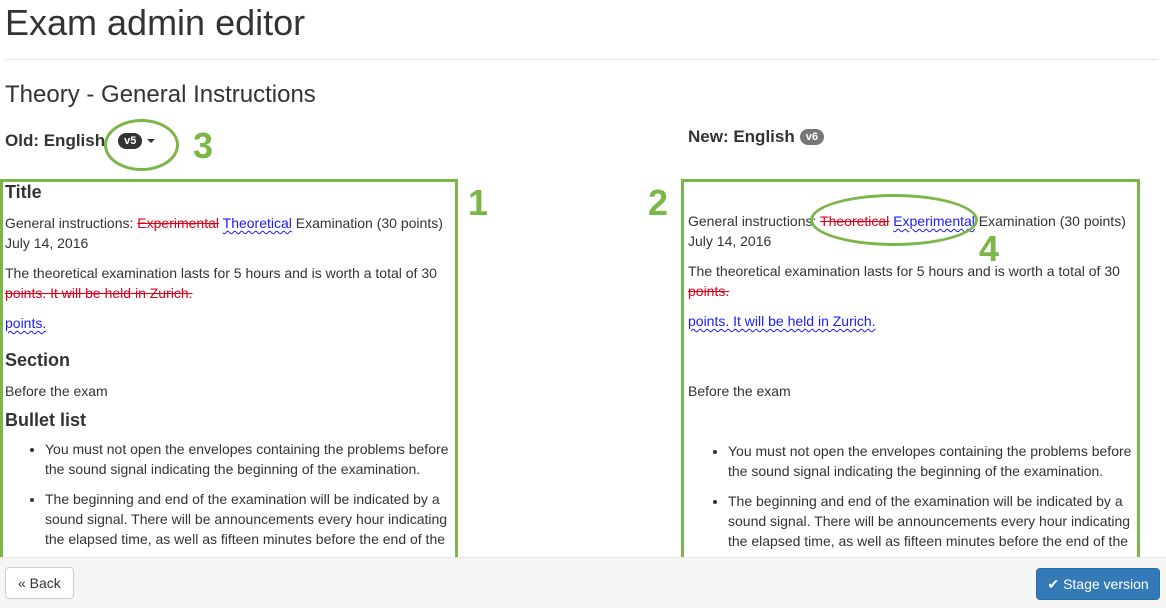  Describe the element at coordinates (1050, 221) in the screenshot. I see `new-intro-after: Examination (30 points)` at that location.